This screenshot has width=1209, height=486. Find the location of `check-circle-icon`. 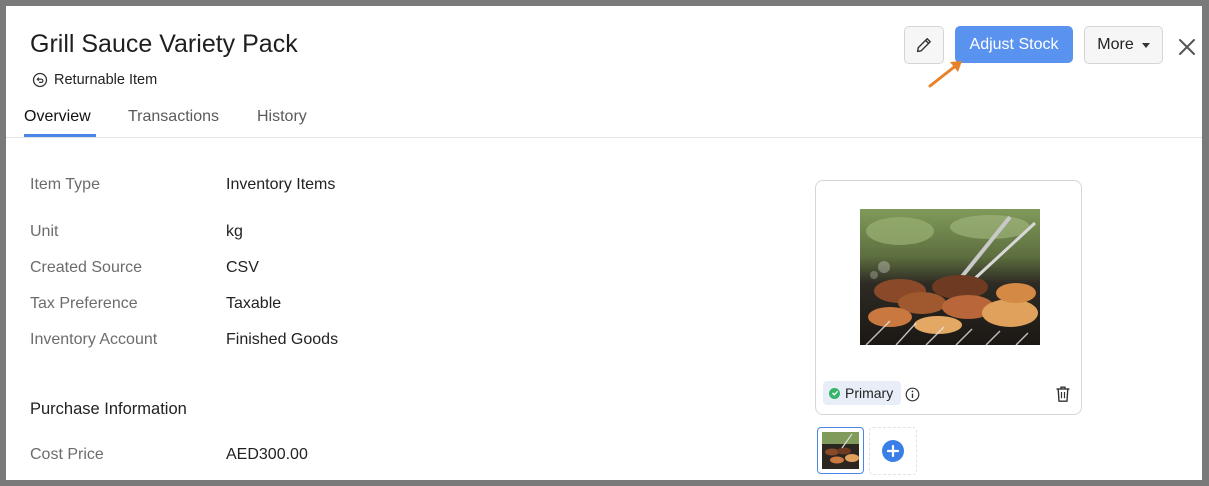

check-circle-icon is located at coordinates (834, 393).